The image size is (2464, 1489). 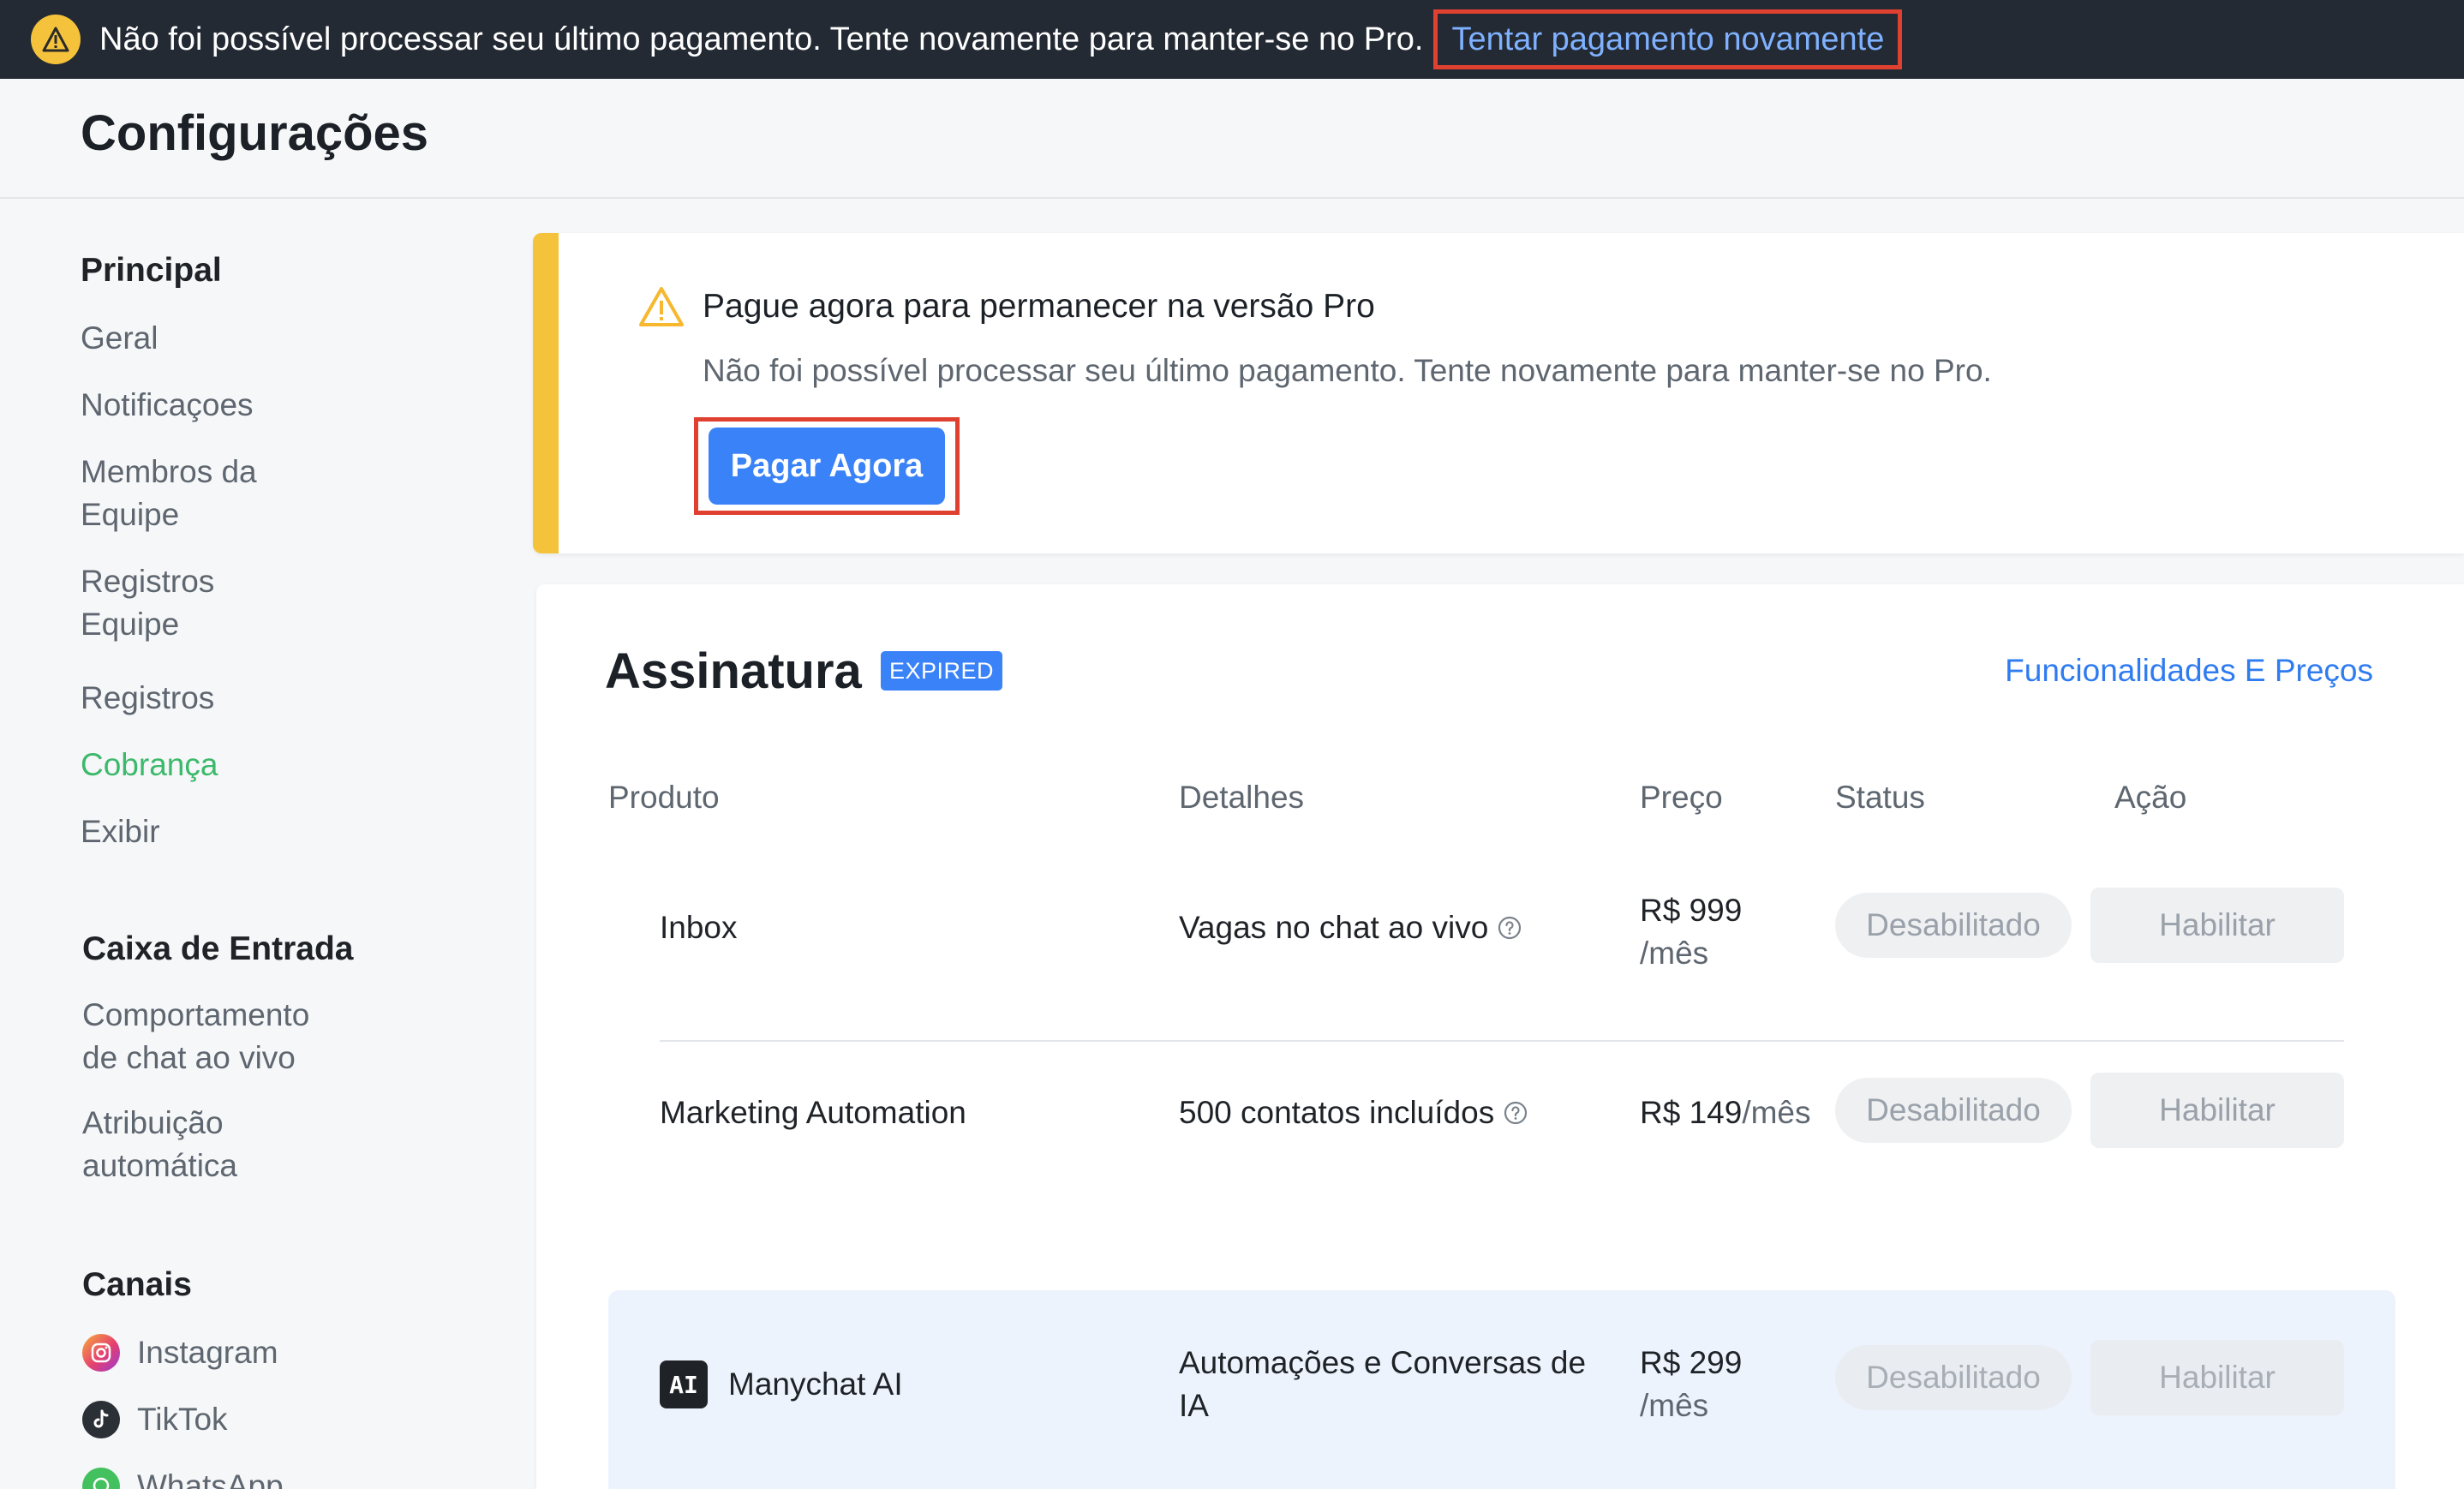 I want to click on details-text: Vagas no chat ao vivo, so click(x=1334, y=927).